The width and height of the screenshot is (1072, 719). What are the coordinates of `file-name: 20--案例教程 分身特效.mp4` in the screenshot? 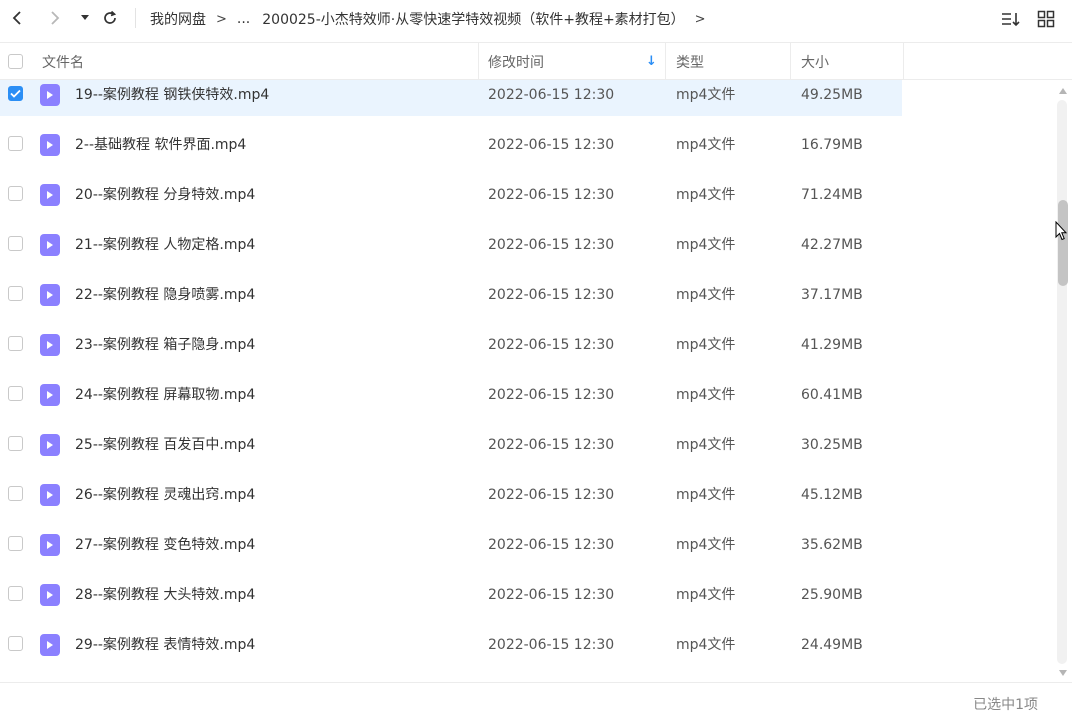 It's located at (165, 195).